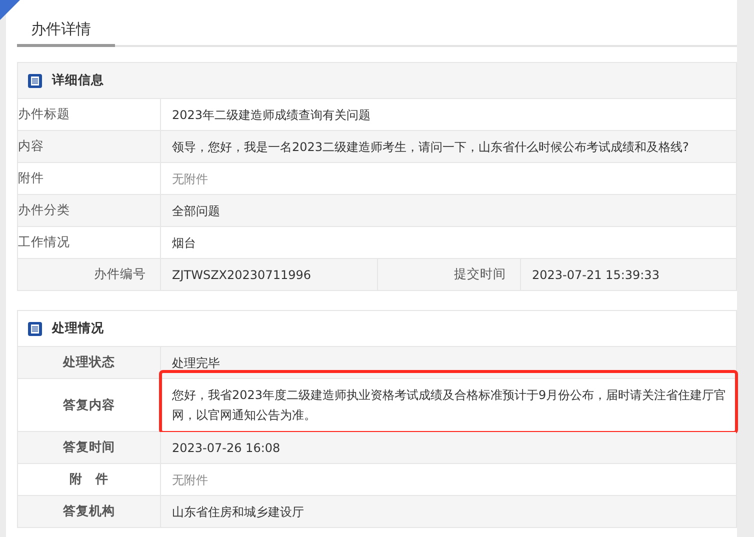 This screenshot has height=537, width=754. I want to click on field-value: ZJTWSZX20230711996, so click(269, 274).